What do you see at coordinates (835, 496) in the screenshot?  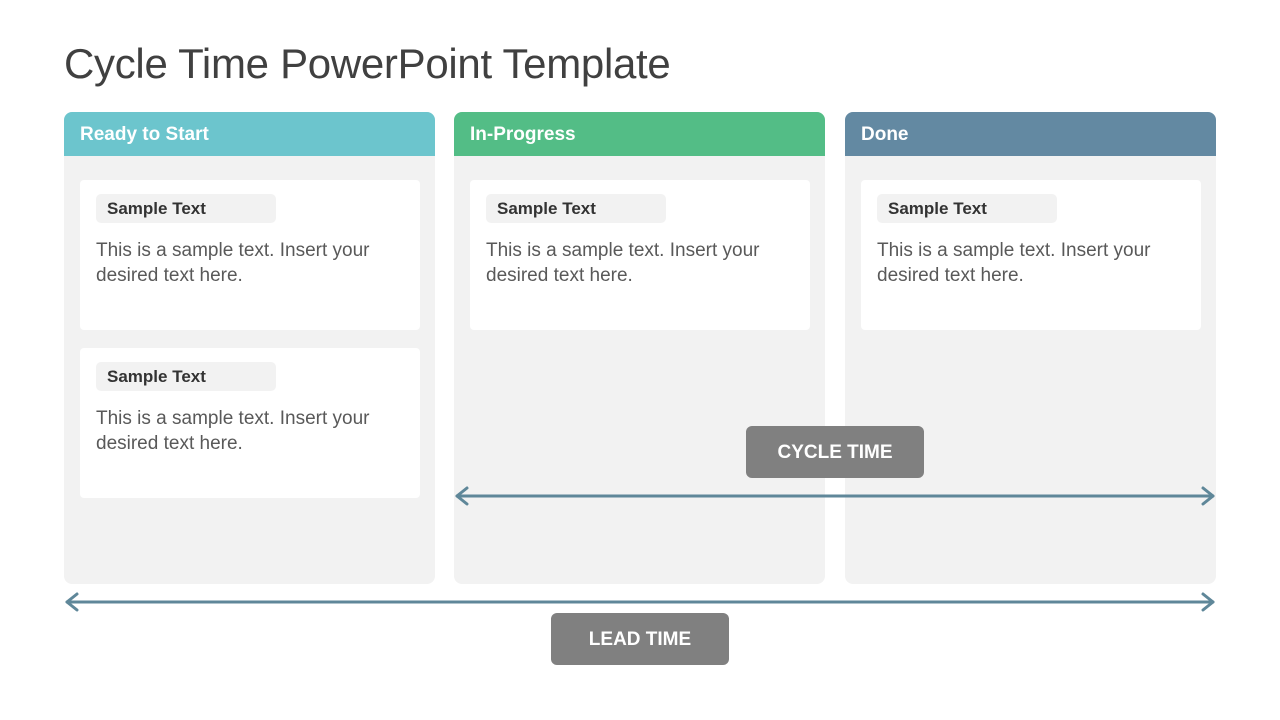 I see `cycle-time-arrow` at bounding box center [835, 496].